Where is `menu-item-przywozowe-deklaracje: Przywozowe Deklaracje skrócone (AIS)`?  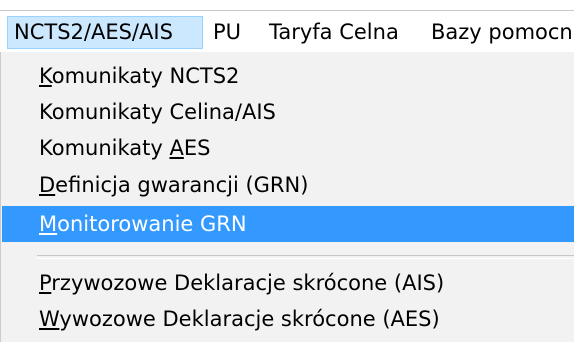 menu-item-przywozowe-deklaracje: Przywozowe Deklaracje skrócone (AIS) is located at coordinates (291, 283).